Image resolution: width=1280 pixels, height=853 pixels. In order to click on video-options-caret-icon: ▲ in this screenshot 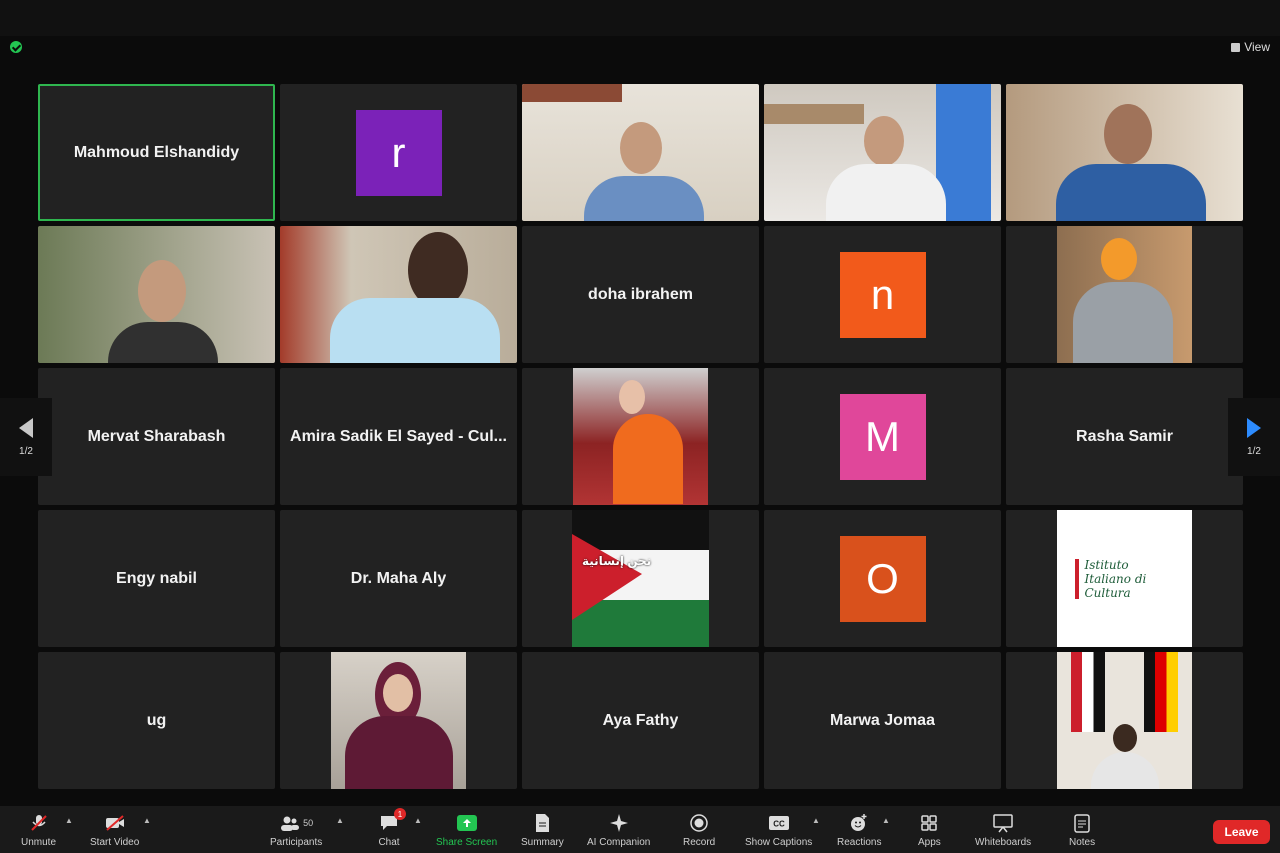, I will do `click(147, 820)`.